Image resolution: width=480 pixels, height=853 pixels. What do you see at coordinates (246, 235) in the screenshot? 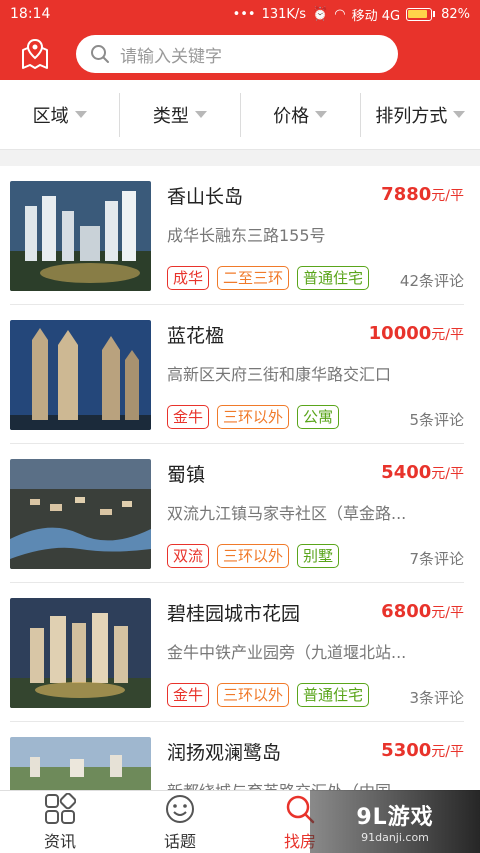
I see `property-address: 成华长融东三路155号` at bounding box center [246, 235].